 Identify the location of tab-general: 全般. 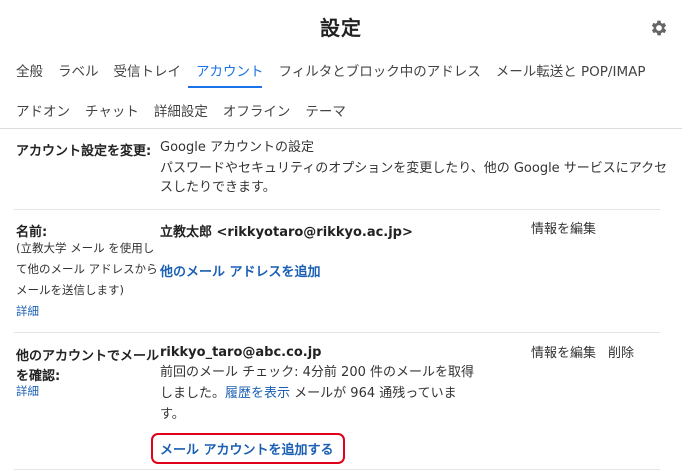
(29, 70).